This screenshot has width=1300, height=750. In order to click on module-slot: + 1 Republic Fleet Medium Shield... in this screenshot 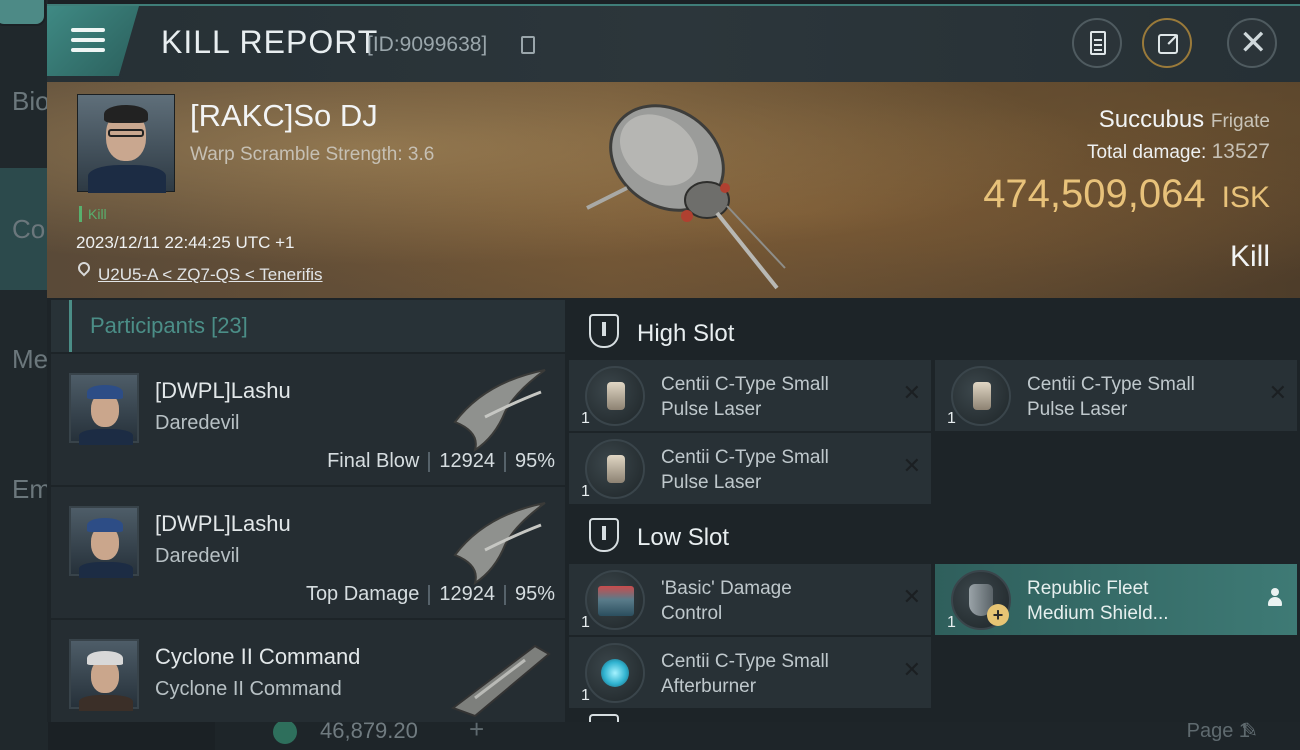, I will do `click(1116, 599)`.